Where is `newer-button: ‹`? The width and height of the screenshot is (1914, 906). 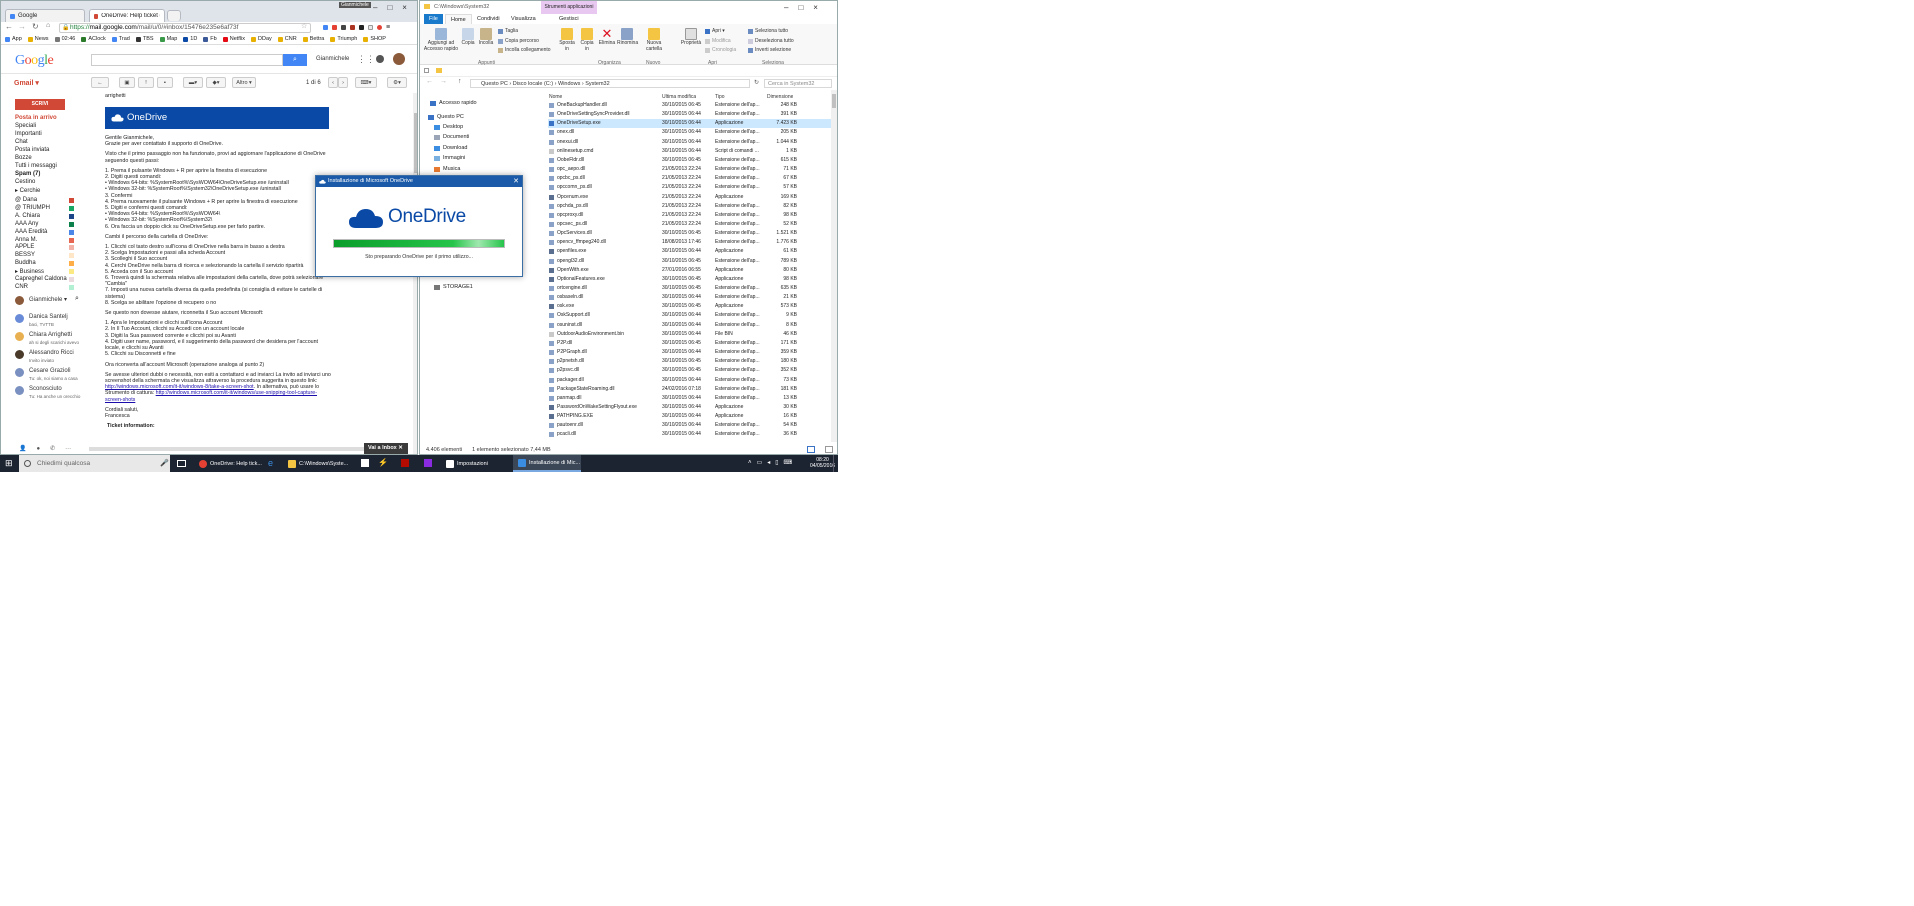 newer-button: ‹ is located at coordinates (333, 82).